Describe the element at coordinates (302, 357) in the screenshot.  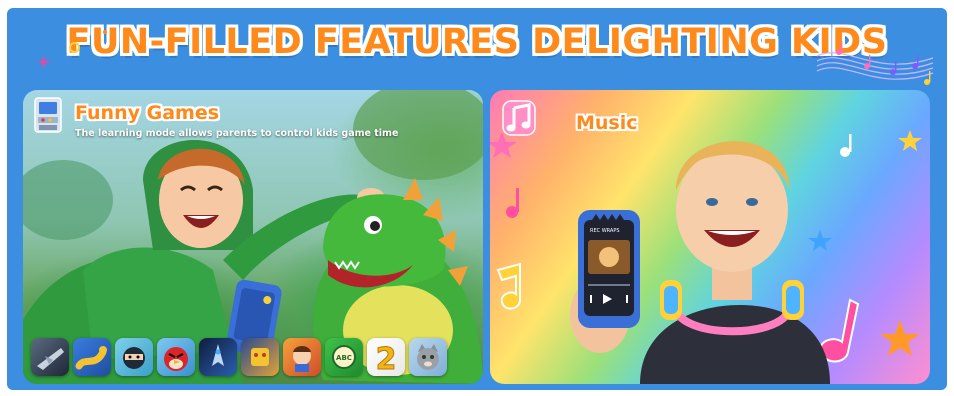
I see `cartoon-fighter-game-icon` at that location.